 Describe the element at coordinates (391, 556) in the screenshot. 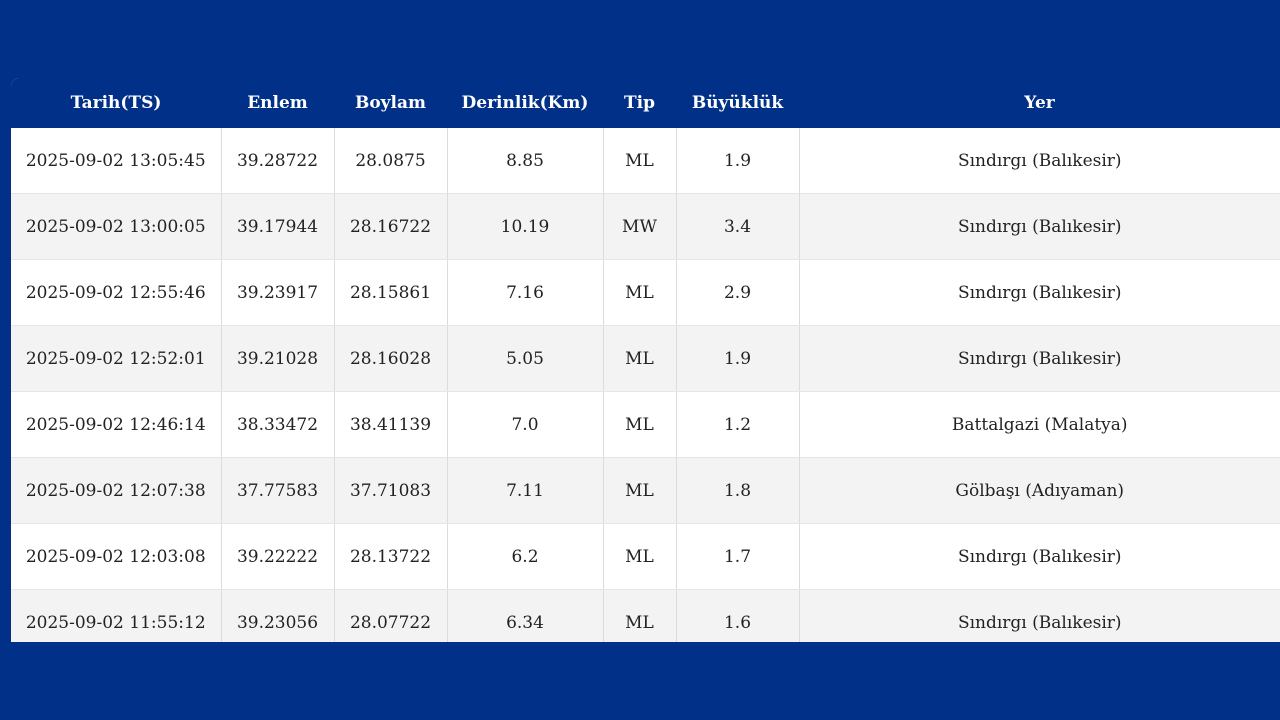

I see `cell-longitude: 28.13722` at that location.